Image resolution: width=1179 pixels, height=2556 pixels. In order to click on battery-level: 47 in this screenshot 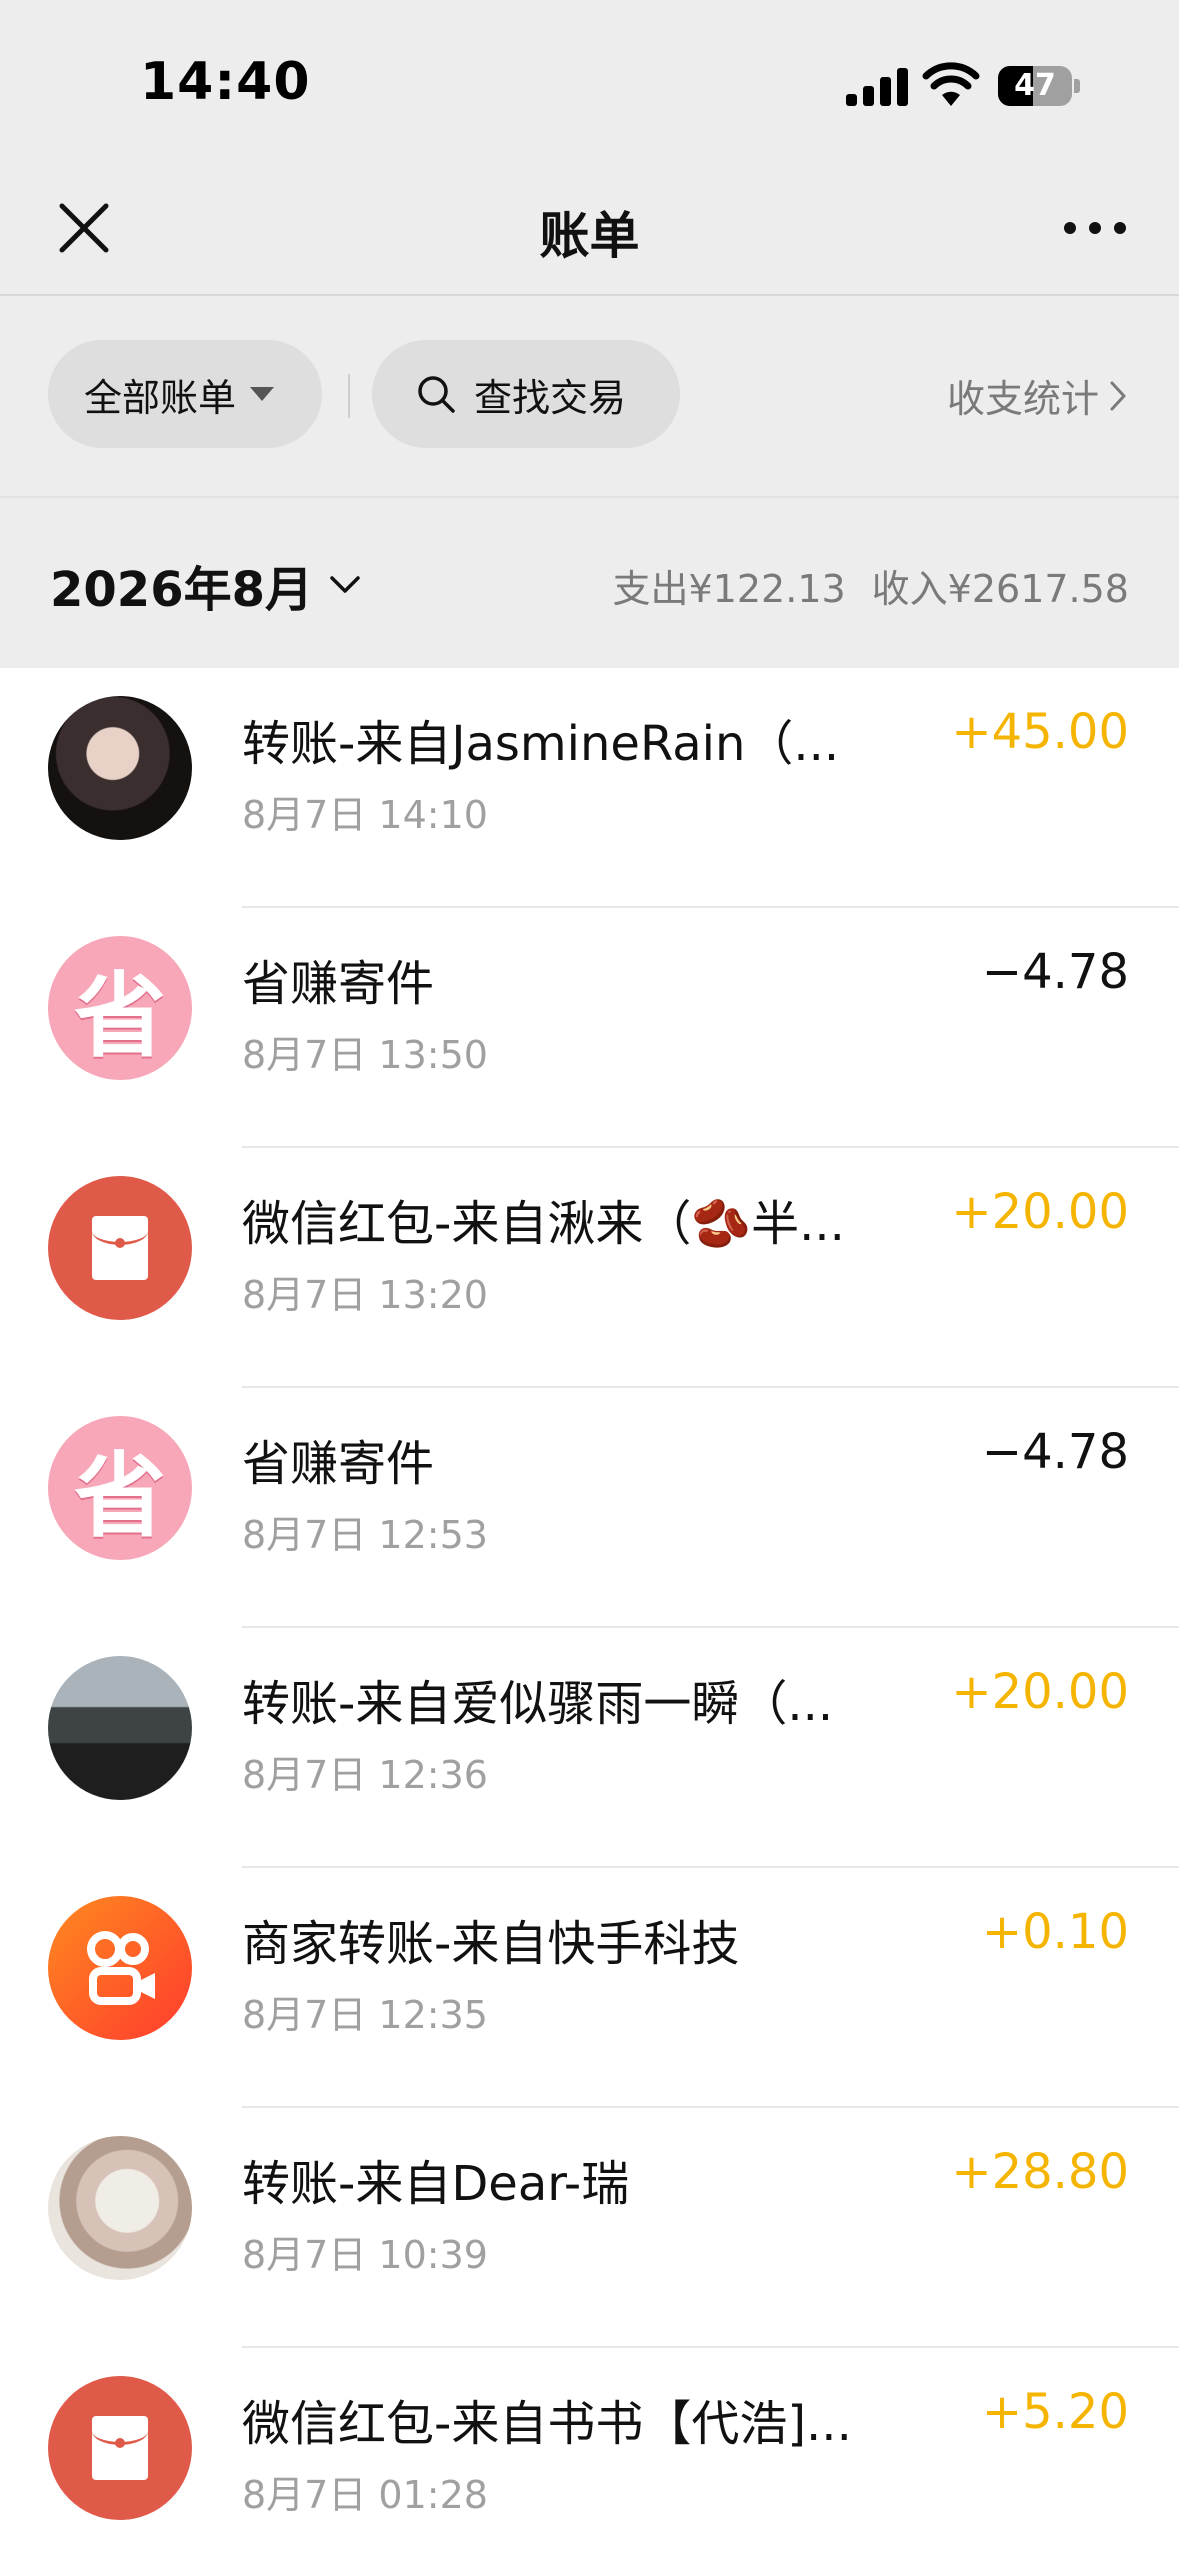, I will do `click(1035, 85)`.